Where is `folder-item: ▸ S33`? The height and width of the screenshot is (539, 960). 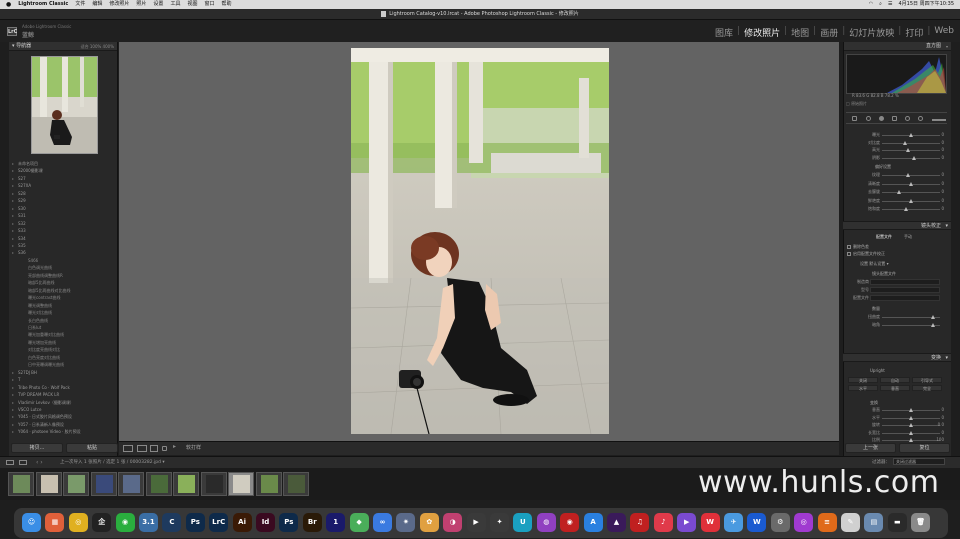 folder-item: ▸ S33 is located at coordinates (64, 230).